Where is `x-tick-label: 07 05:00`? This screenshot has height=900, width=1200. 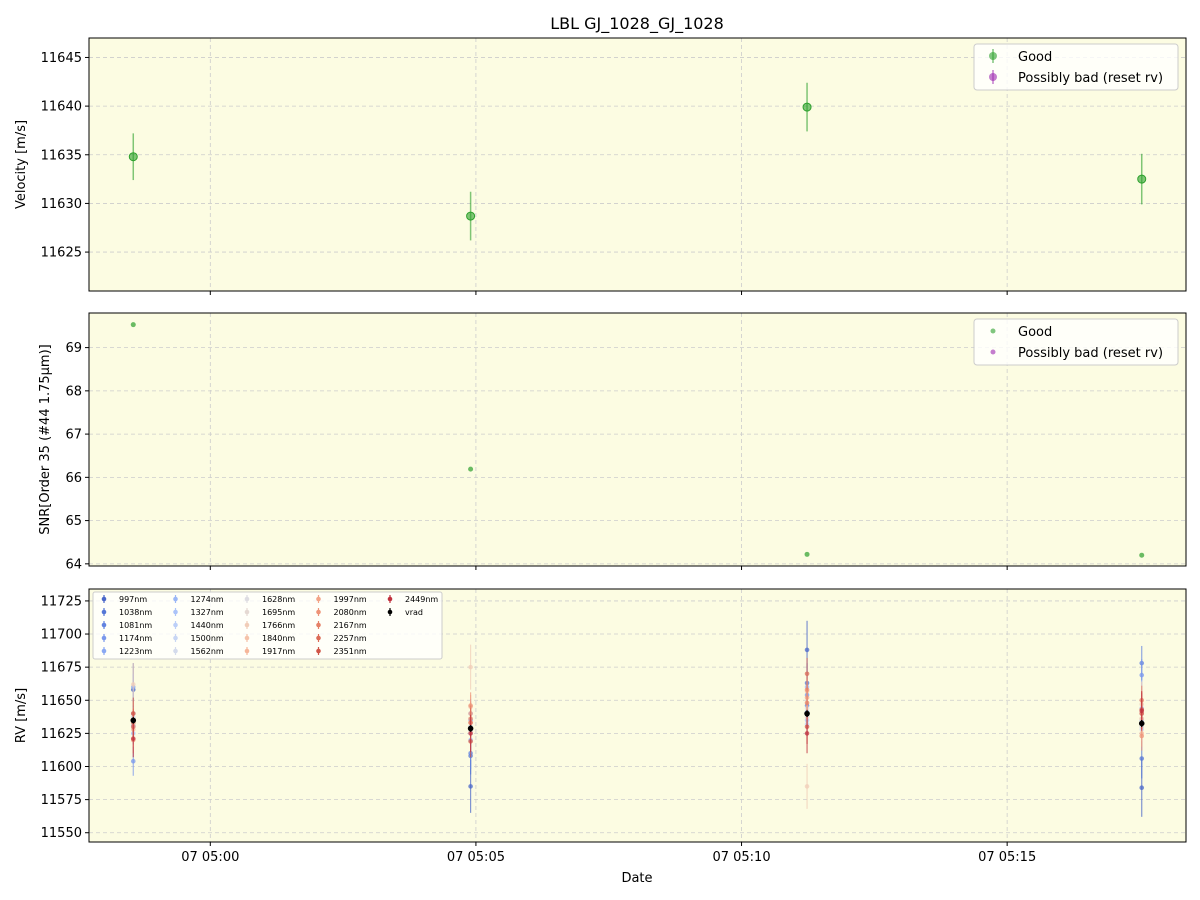
x-tick-label: 07 05:00 is located at coordinates (210, 857).